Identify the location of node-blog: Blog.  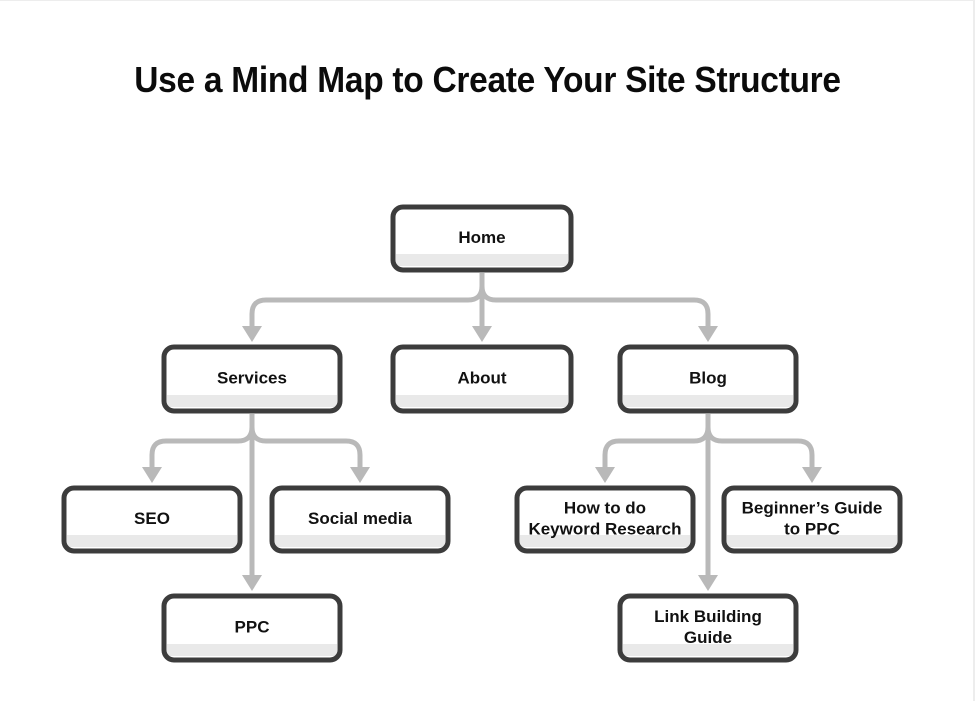
(708, 379).